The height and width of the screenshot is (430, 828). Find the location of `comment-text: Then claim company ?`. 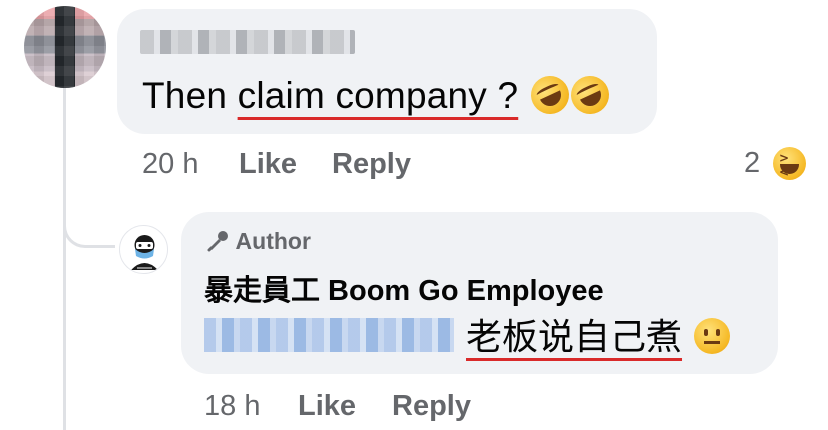

comment-text: Then claim company ? is located at coordinates (378, 95).